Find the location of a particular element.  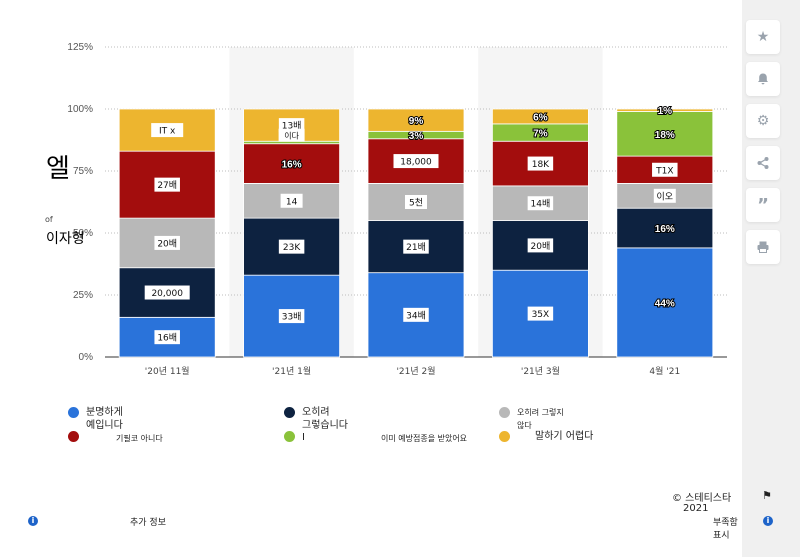

data-label: 18,000 is located at coordinates (416, 163).